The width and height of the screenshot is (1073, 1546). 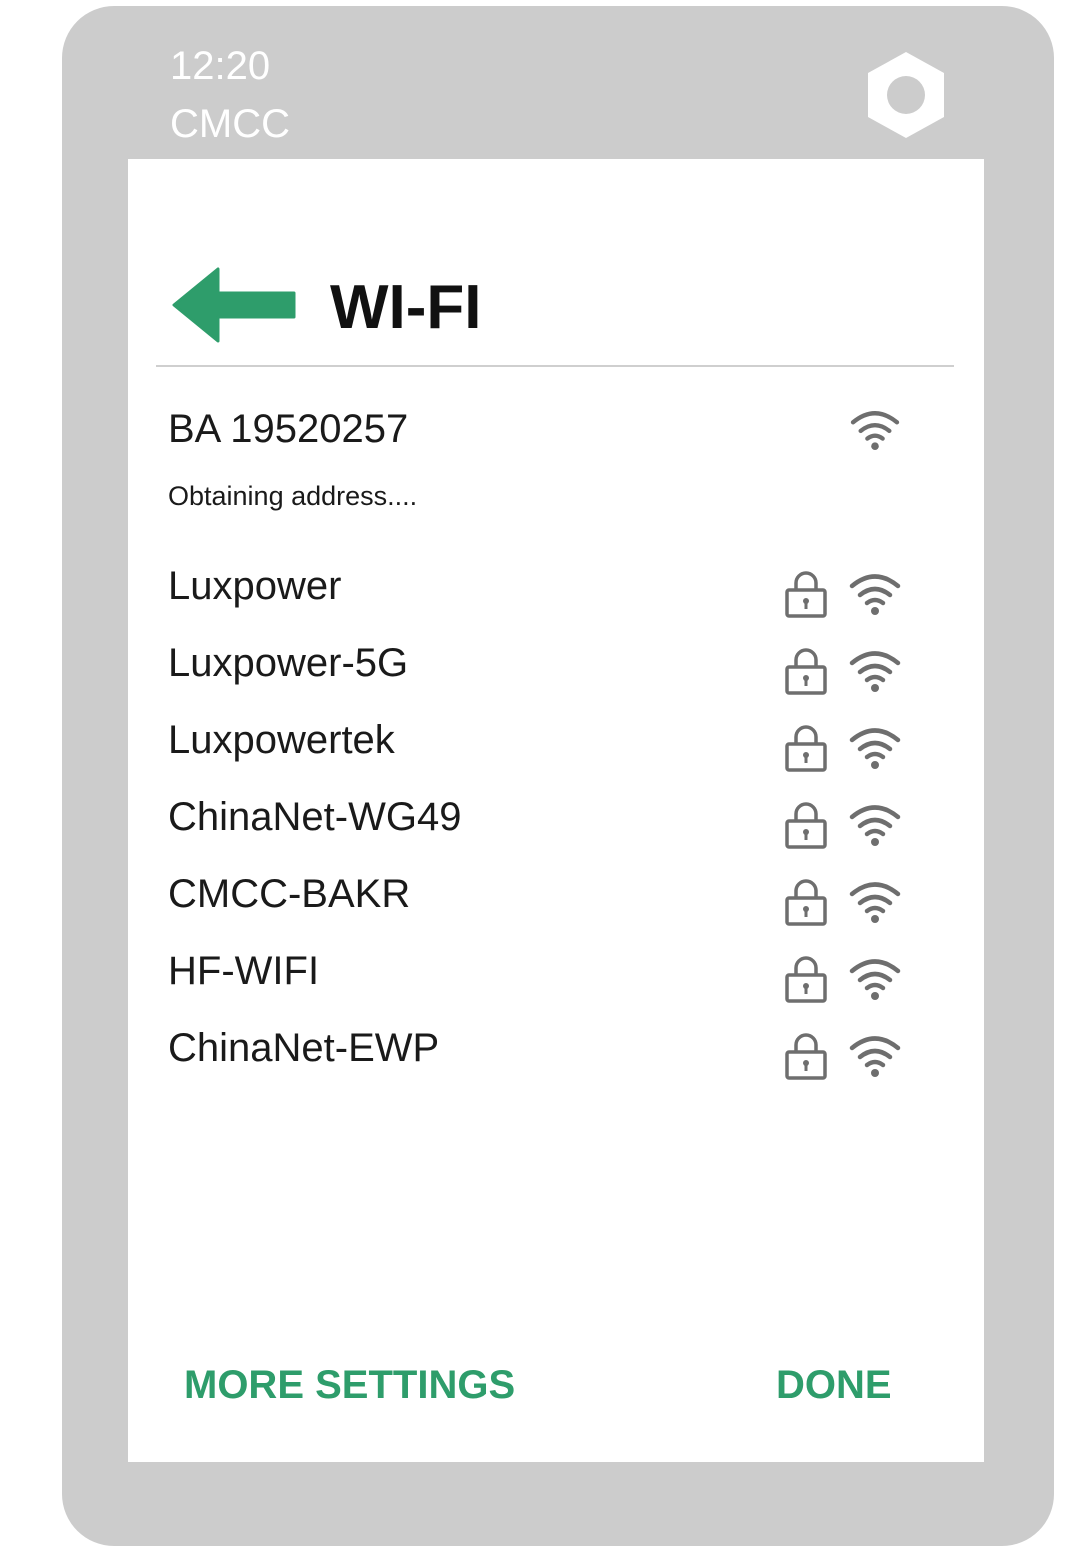 What do you see at coordinates (555, 366) in the screenshot?
I see `header-divider` at bounding box center [555, 366].